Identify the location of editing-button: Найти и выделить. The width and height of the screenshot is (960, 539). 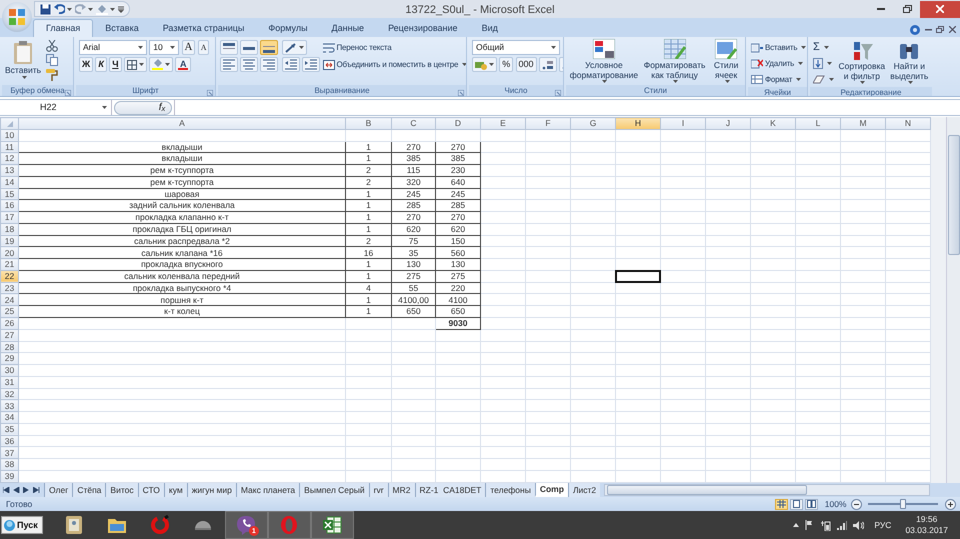
(909, 62).